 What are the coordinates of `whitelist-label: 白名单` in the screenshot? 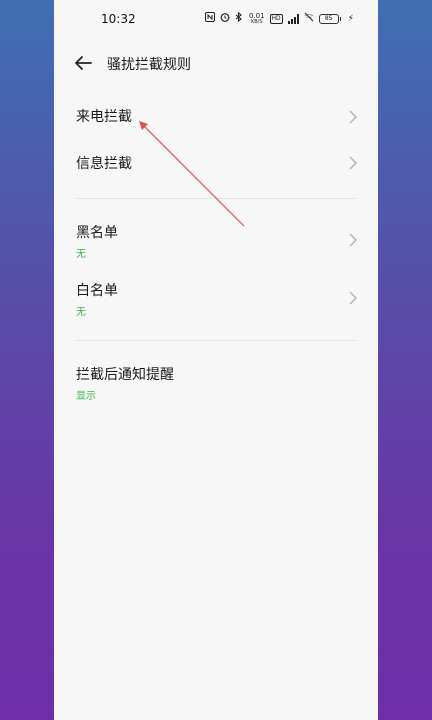 It's located at (97, 291).